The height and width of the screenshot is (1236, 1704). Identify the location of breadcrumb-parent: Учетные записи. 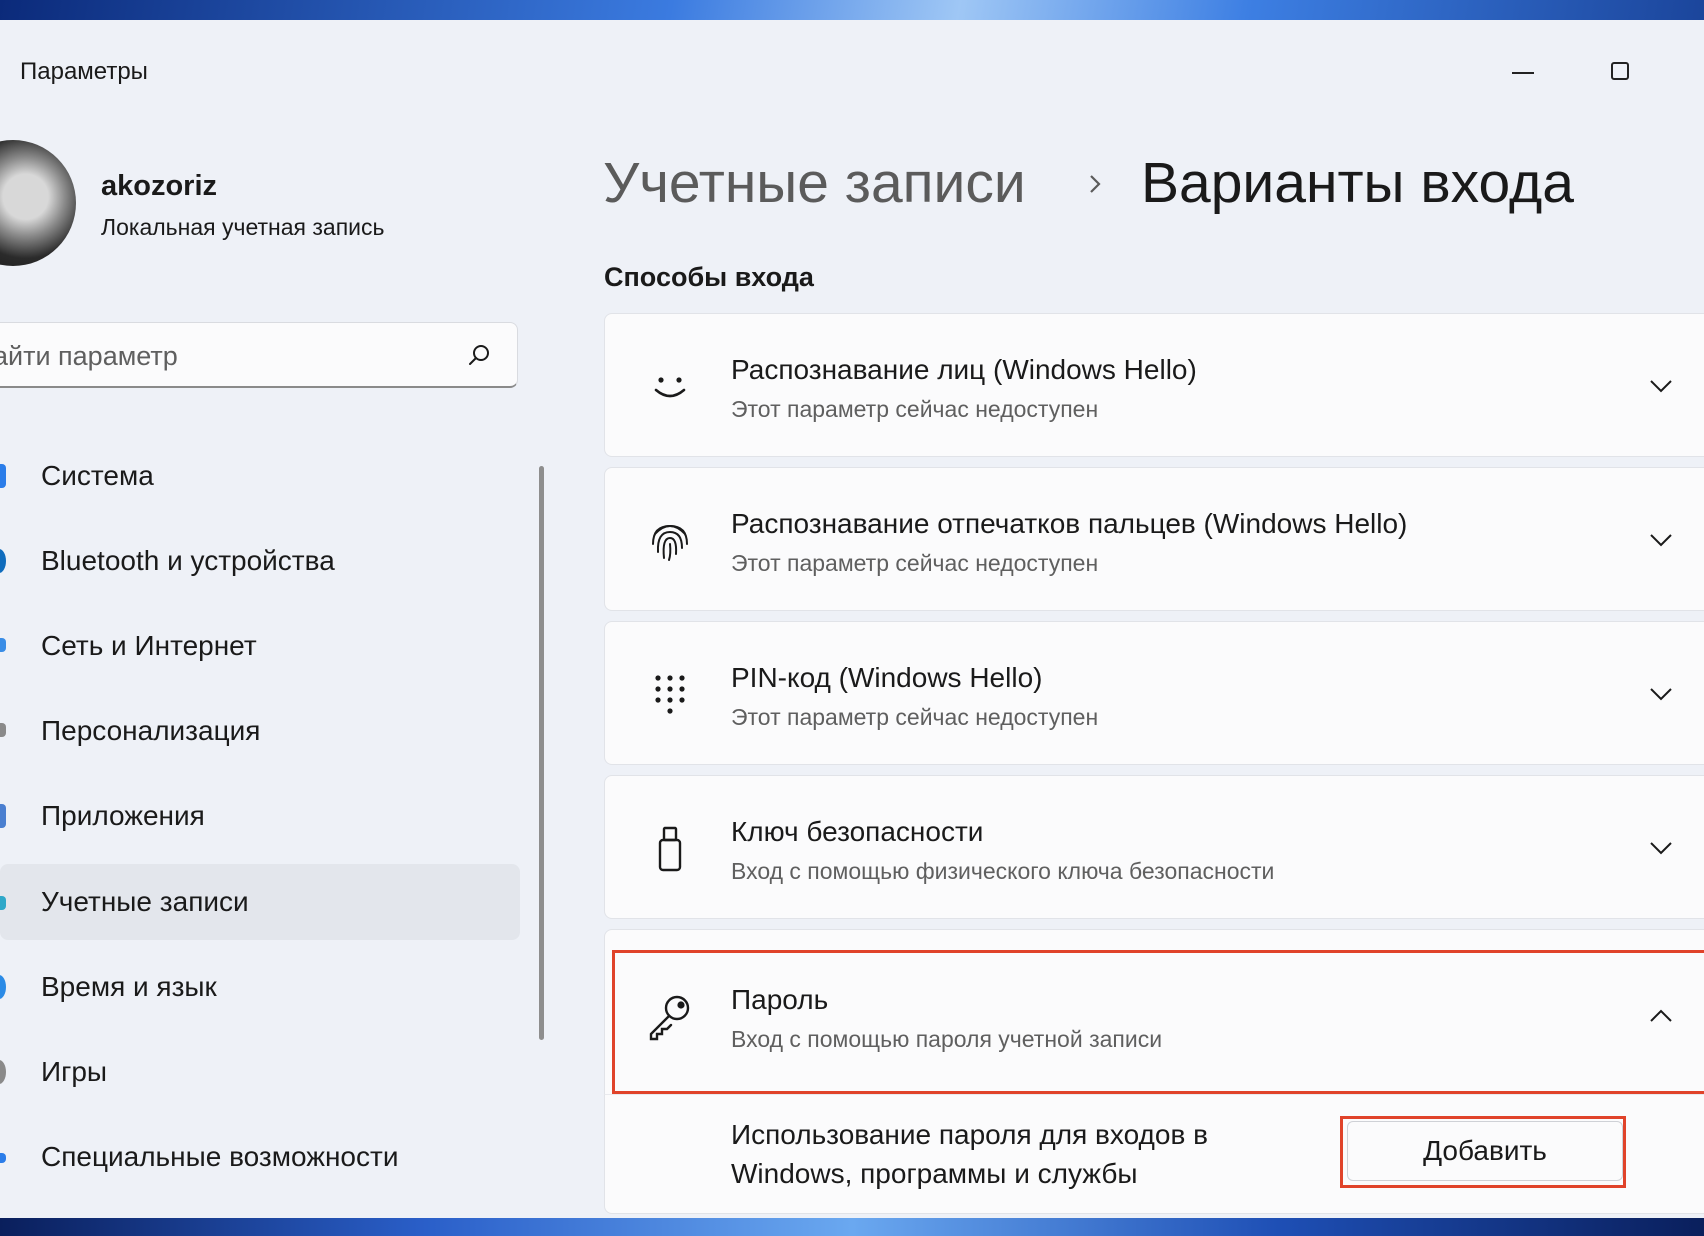
(814, 183).